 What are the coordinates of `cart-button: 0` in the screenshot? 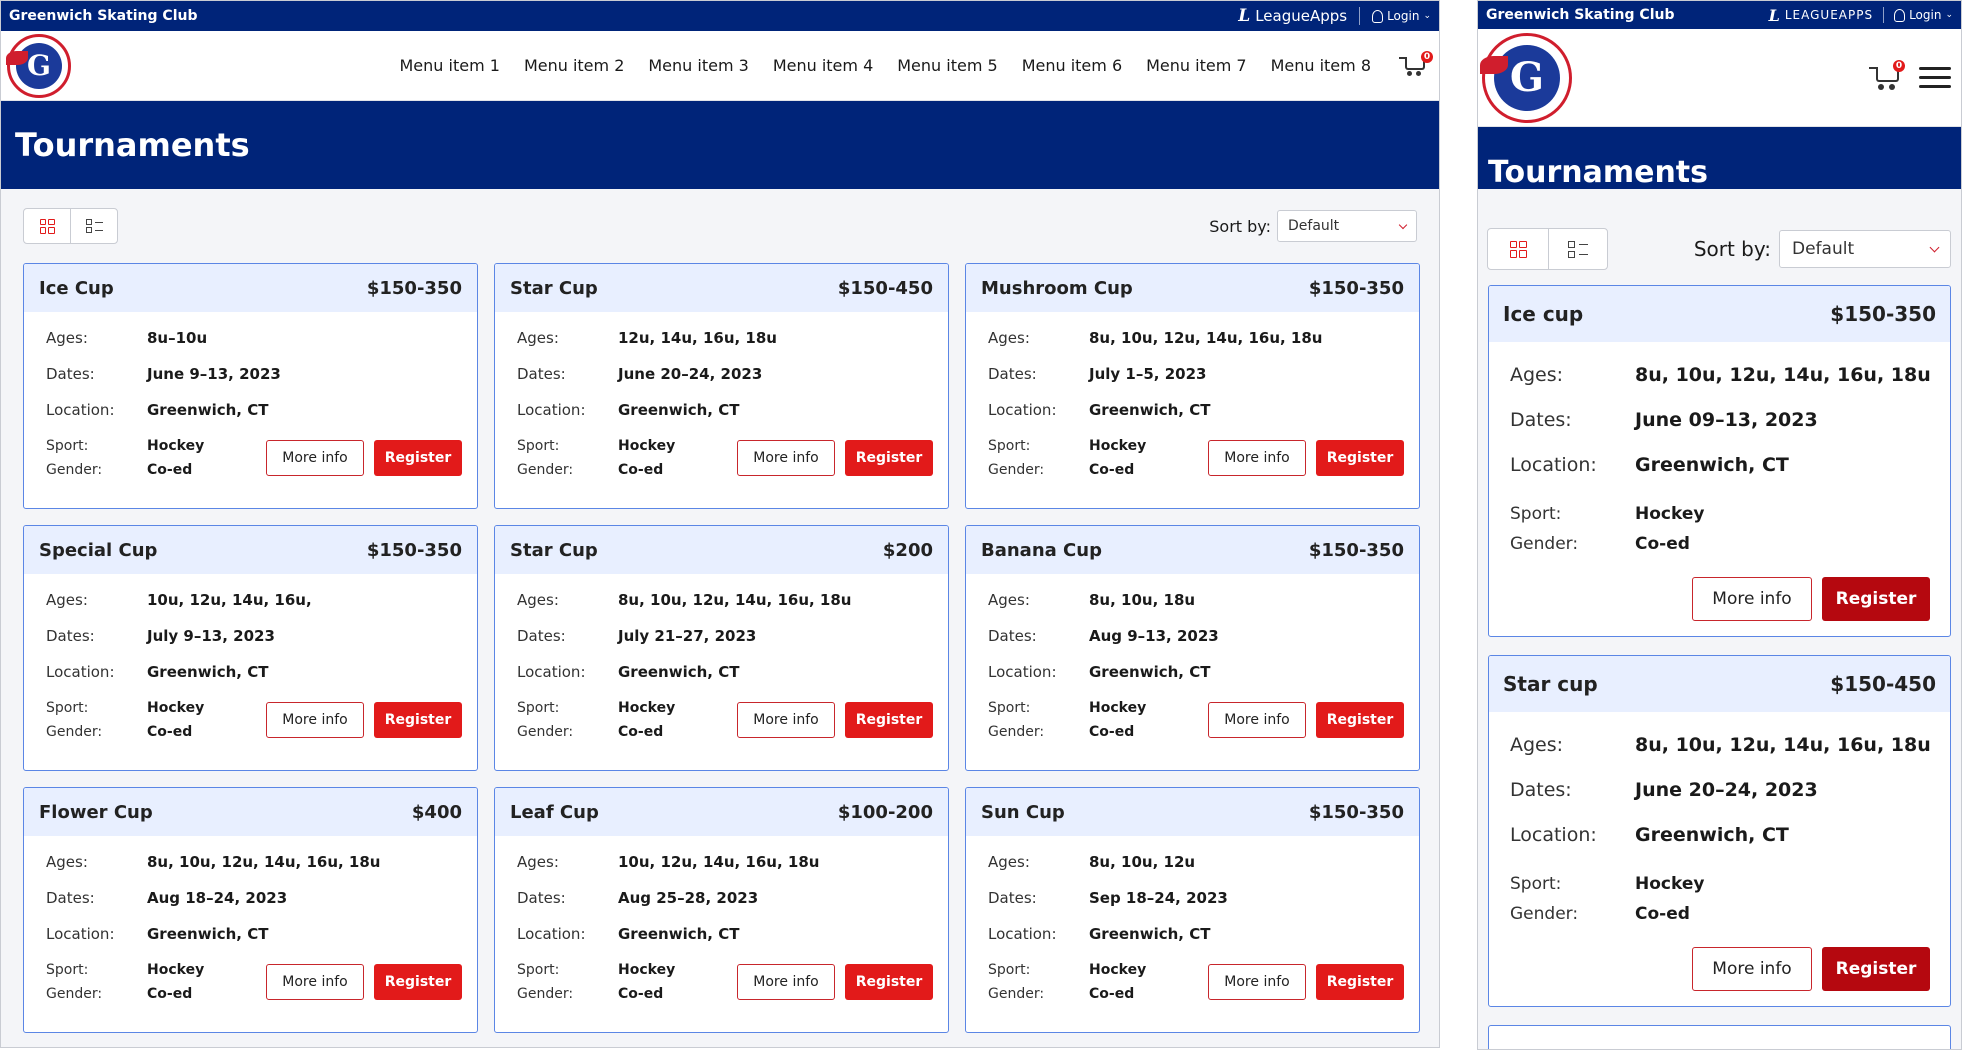 It's located at (1416, 64).